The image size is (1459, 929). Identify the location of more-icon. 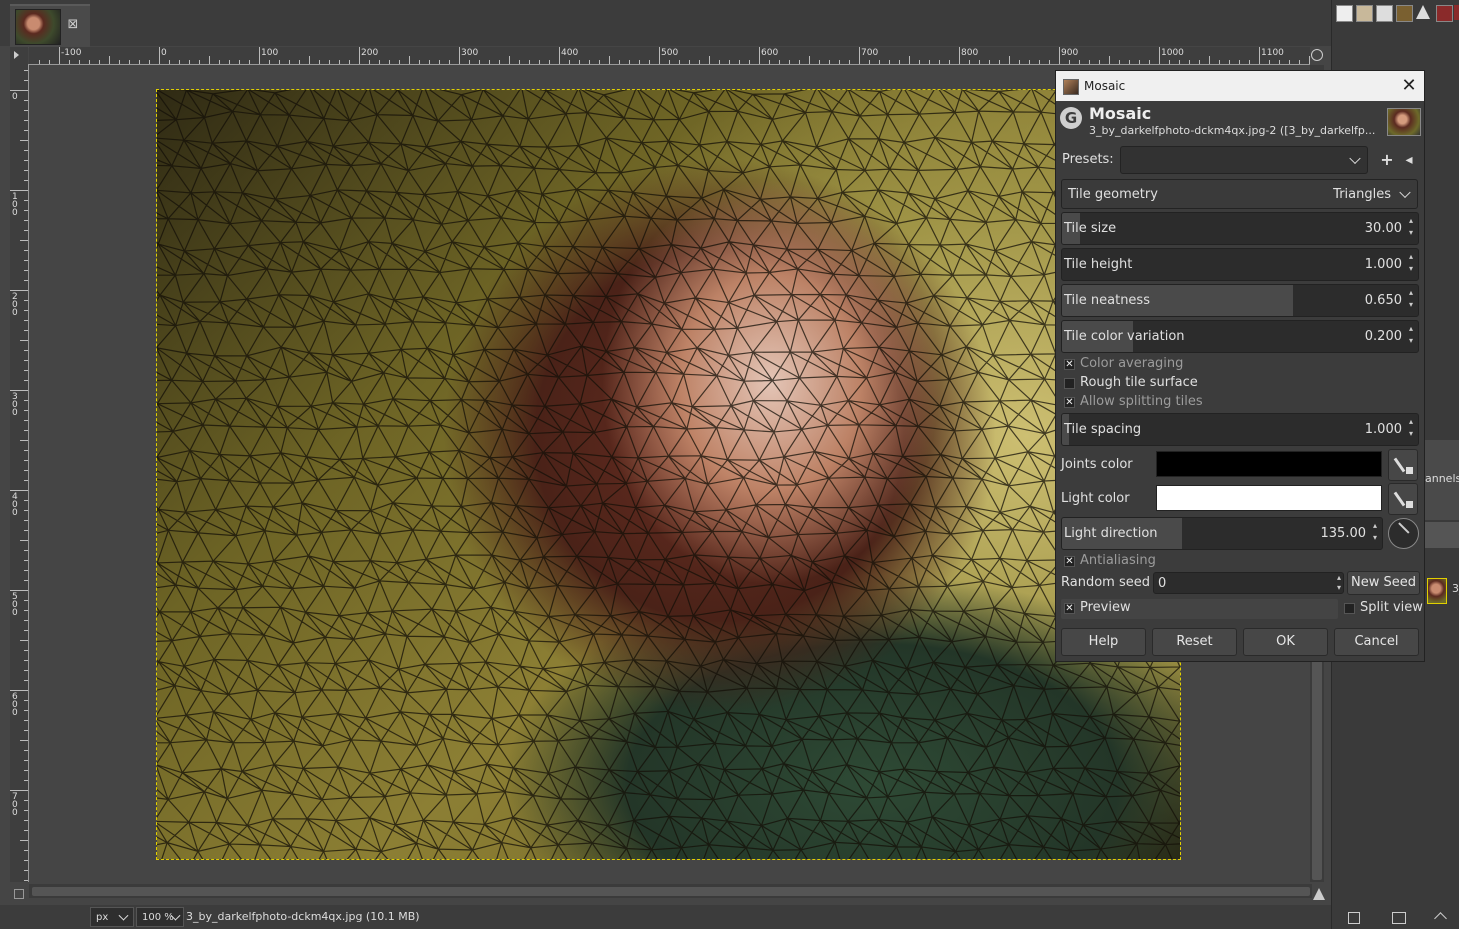
(1456, 12).